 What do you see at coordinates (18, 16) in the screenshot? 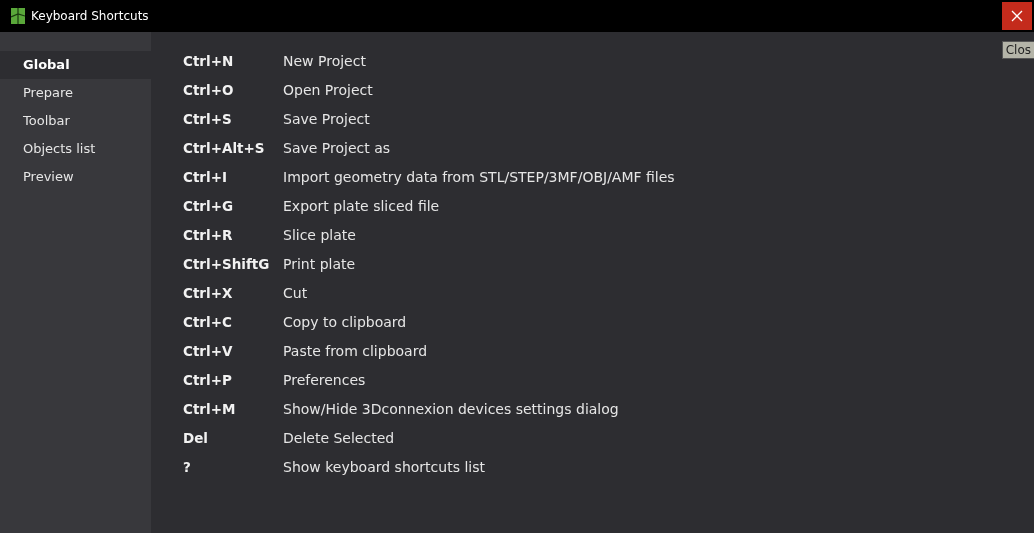
I see `app-logo-icon` at bounding box center [18, 16].